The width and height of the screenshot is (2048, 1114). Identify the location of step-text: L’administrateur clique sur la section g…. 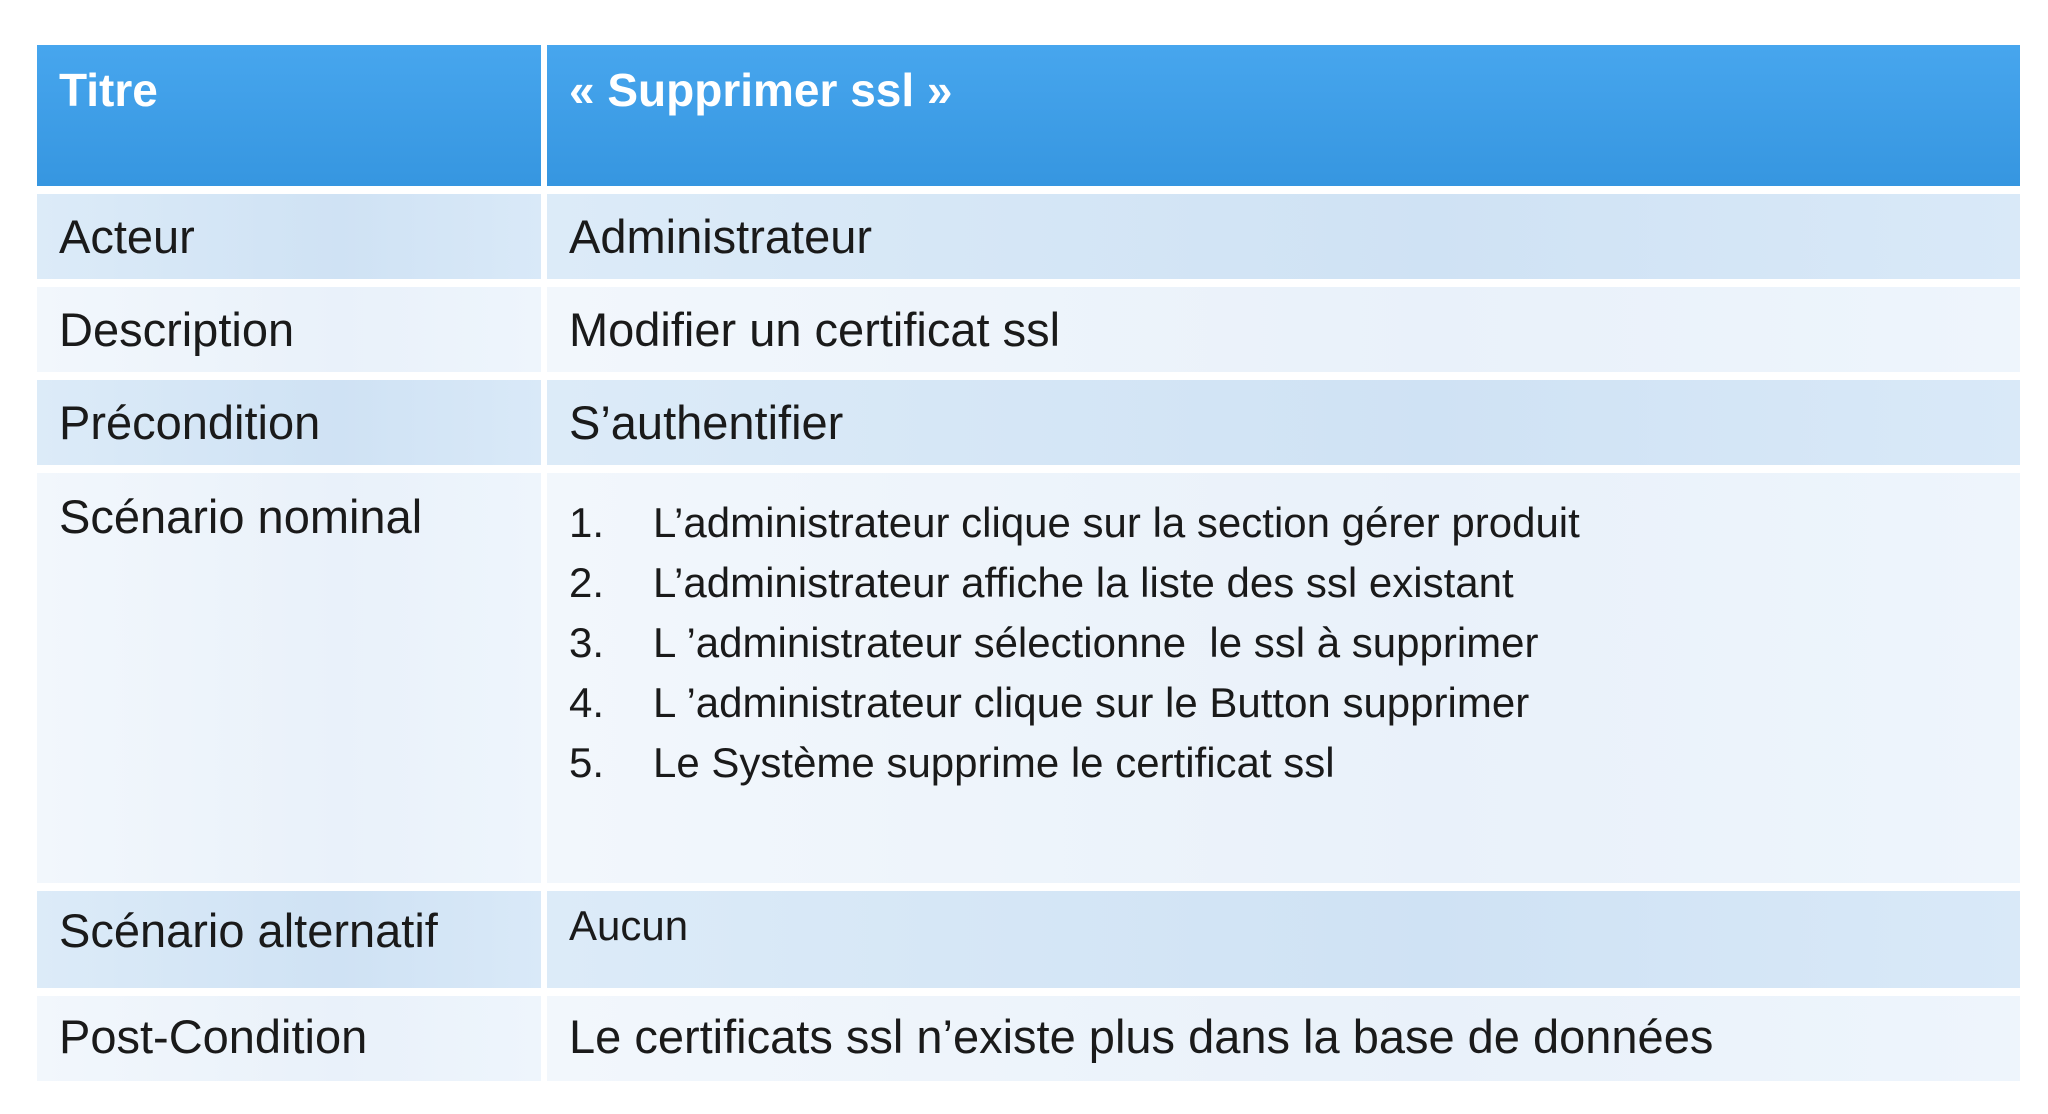
(1116, 522).